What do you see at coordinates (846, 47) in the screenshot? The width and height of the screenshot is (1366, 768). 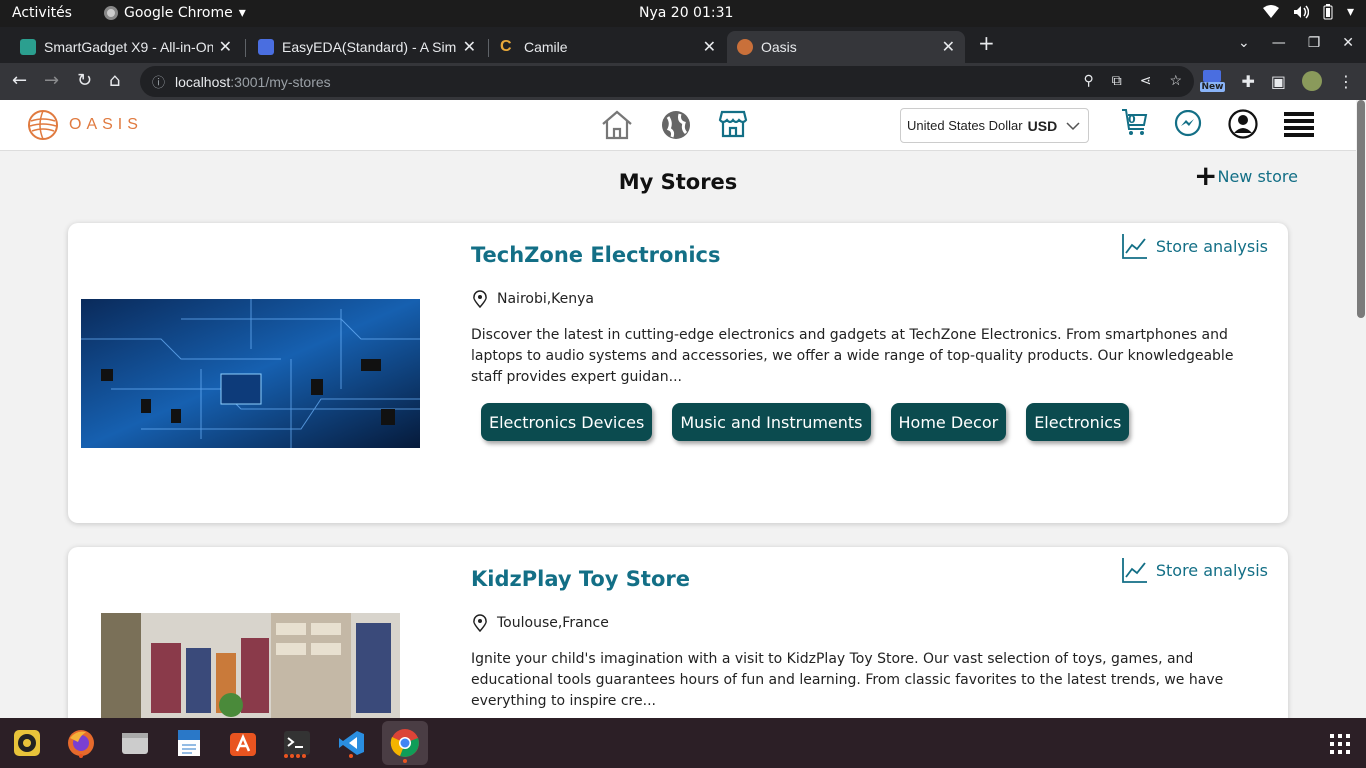 I see `tab-oasis: Oasis ✕` at bounding box center [846, 47].